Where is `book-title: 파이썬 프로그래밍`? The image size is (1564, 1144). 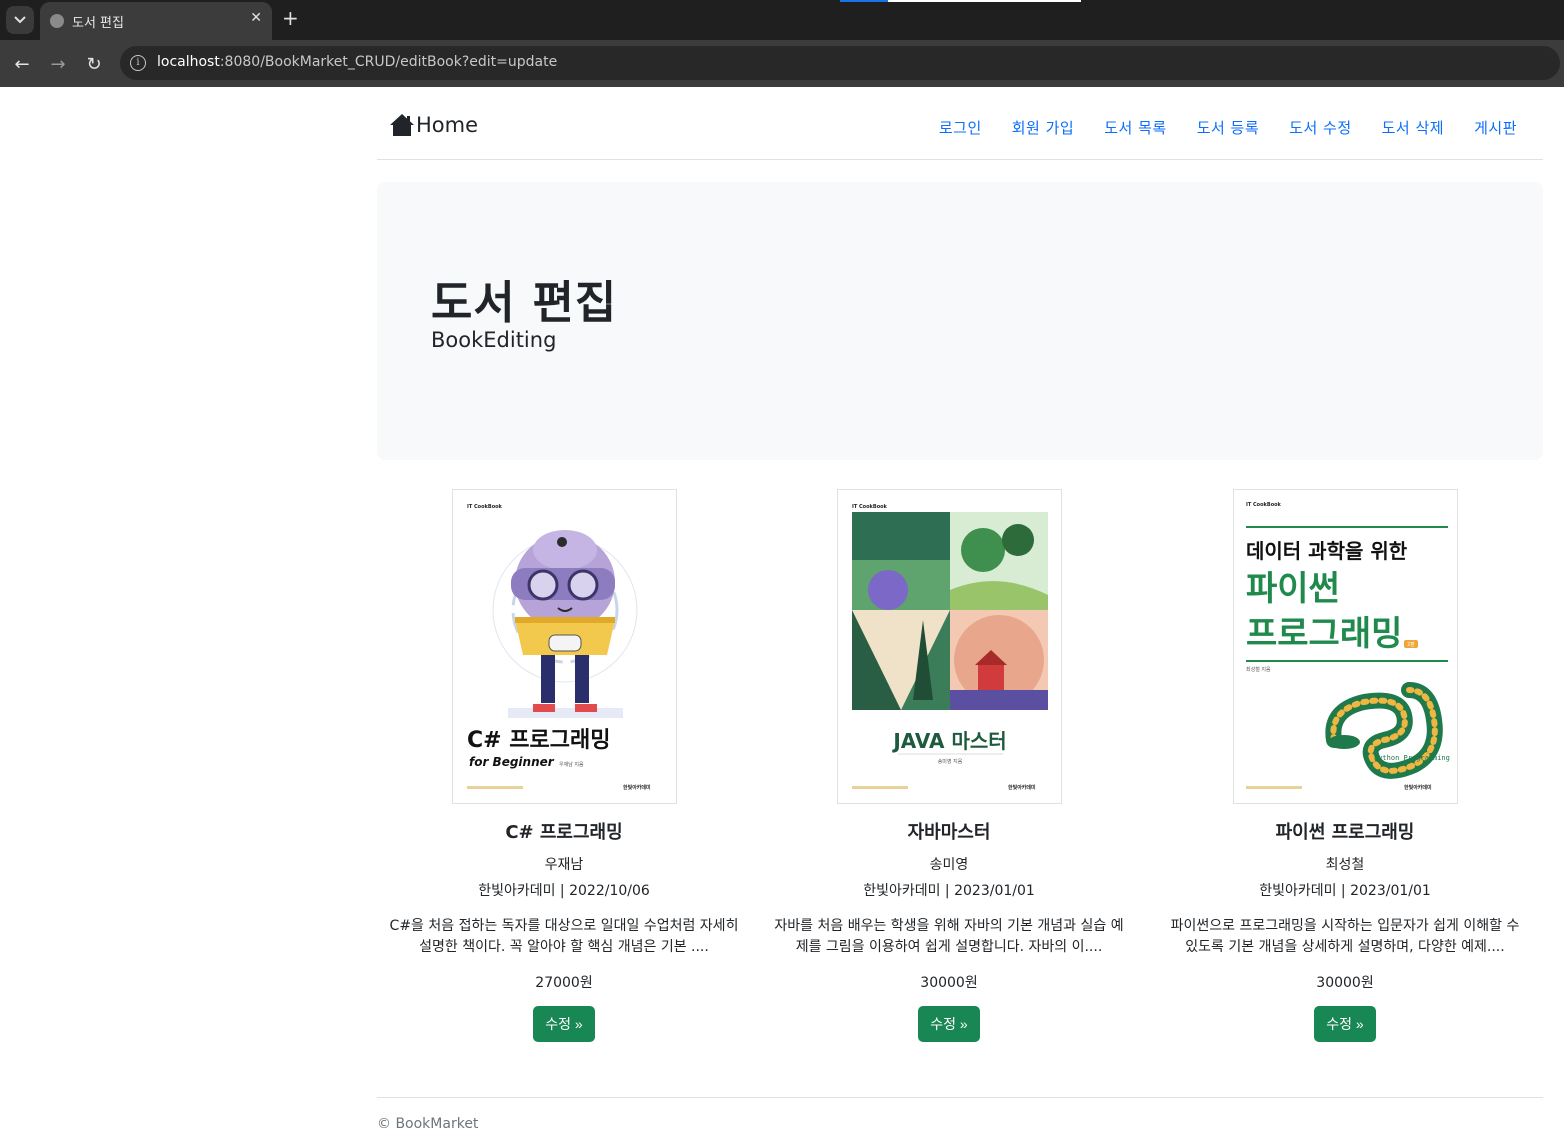 book-title: 파이썬 프로그래밍 is located at coordinates (1345, 832).